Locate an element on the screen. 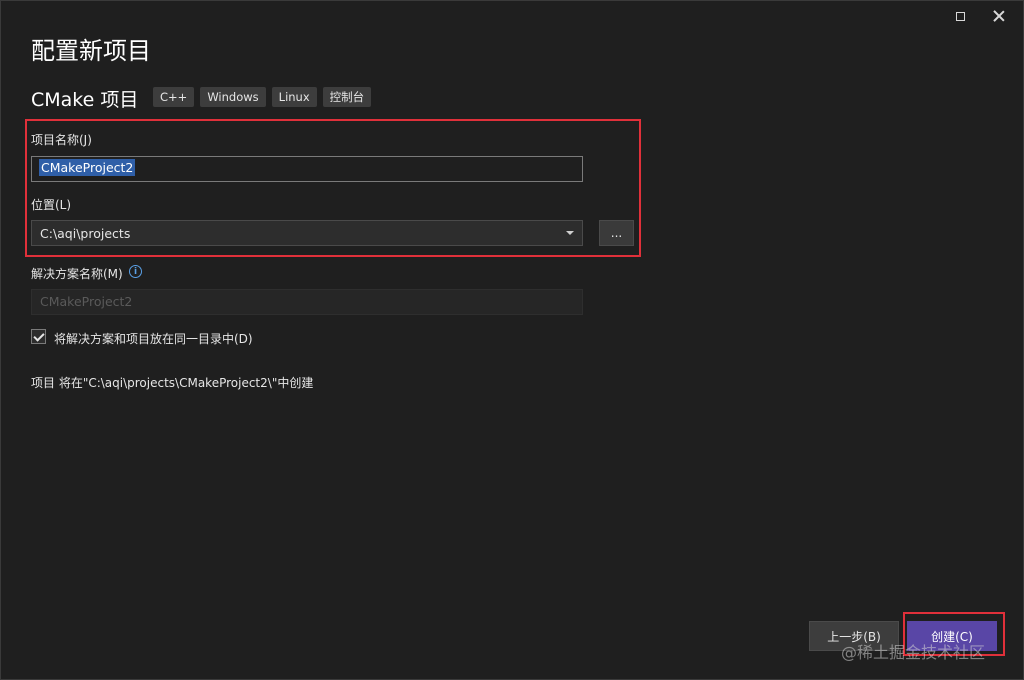 This screenshot has height=680, width=1024. selected-text: CMakeProject2 is located at coordinates (87, 167).